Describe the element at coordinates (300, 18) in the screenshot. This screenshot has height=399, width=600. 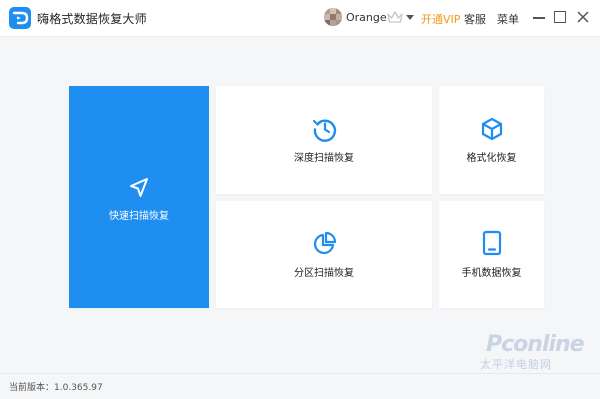
I see `title-bar: 嗨格式数据恢复大师 Orange 开通VIP 客服 菜单` at that location.